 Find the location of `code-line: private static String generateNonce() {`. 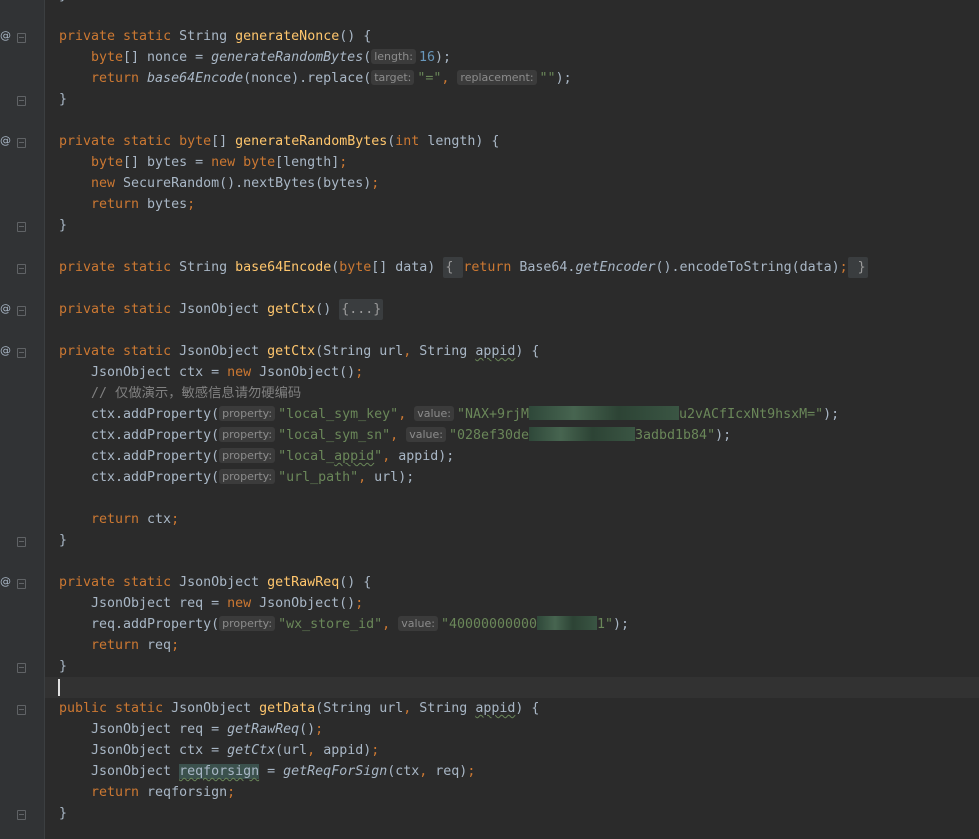

code-line: private static String generateNonce() { is located at coordinates (512, 36).